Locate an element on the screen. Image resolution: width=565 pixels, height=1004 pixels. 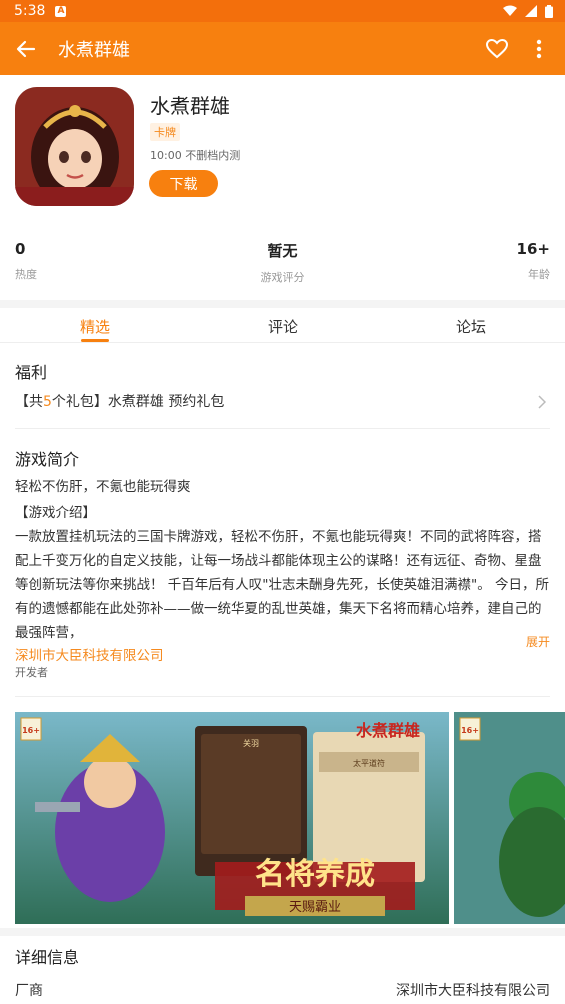
stats-row: 0 热度 暂无 游戏评分 16+ 年龄 is located at coordinates (282, 262).